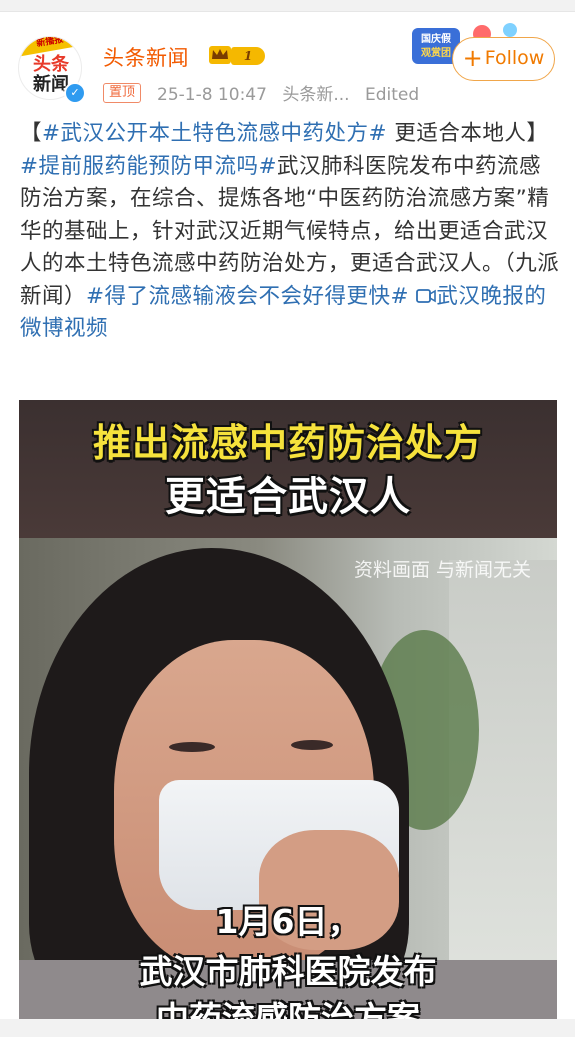 This screenshot has height=1037, width=575. Describe the element at coordinates (31, 133) in the screenshot. I see `title-open-bracket: 【` at that location.